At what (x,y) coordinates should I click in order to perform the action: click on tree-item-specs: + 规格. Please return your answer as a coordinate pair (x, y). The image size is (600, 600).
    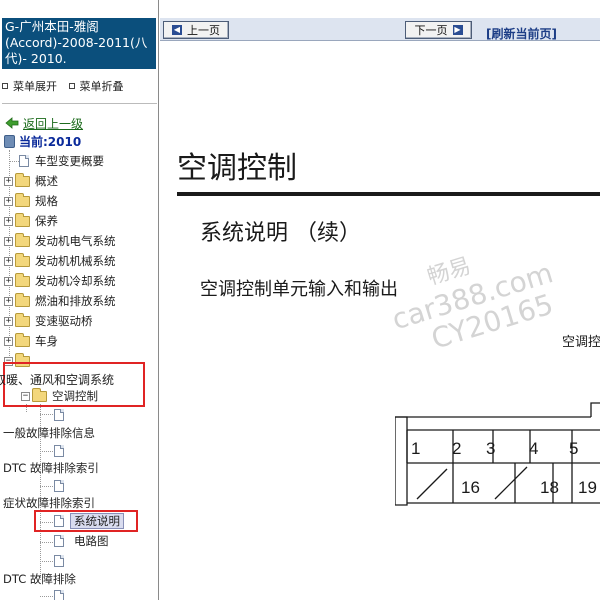
    Looking at the image, I should click on (31, 201).